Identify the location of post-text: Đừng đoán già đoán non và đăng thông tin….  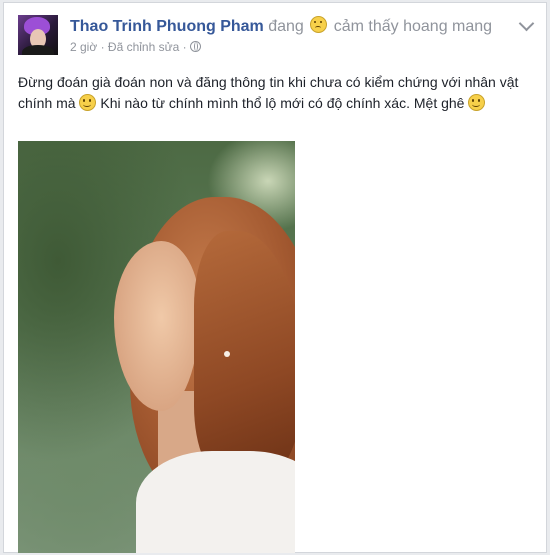
(278, 93).